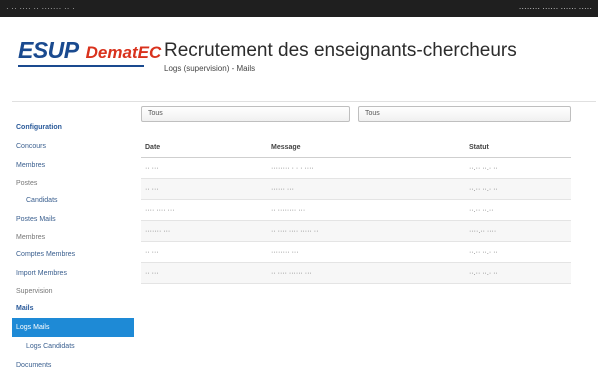 Image resolution: width=598 pixels, height=375 pixels. What do you see at coordinates (73, 219) in the screenshot?
I see `sidebar-item: Postes Mails` at bounding box center [73, 219].